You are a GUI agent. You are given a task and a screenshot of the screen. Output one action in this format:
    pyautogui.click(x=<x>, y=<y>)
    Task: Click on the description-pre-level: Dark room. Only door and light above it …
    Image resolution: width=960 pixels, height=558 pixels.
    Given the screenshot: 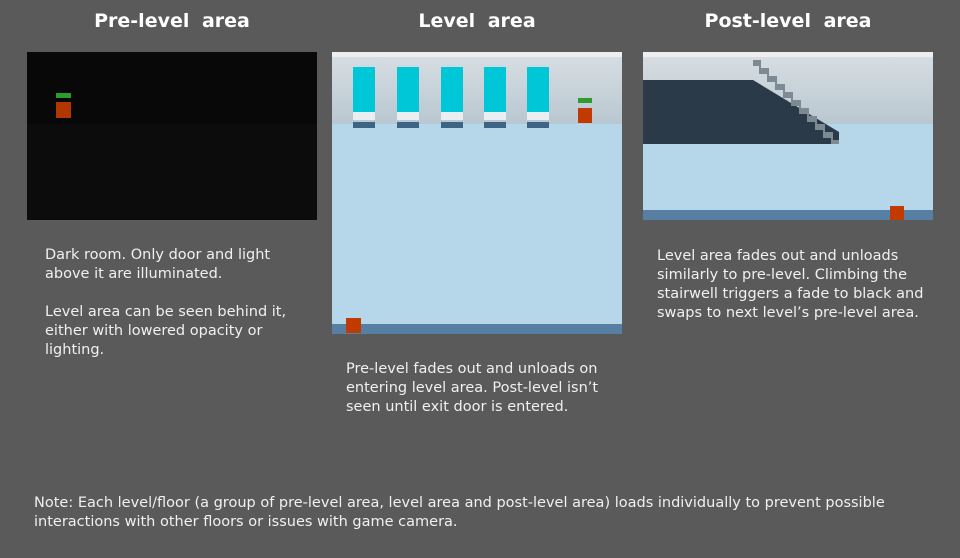 What is the action you would take?
    pyautogui.click(x=166, y=302)
    